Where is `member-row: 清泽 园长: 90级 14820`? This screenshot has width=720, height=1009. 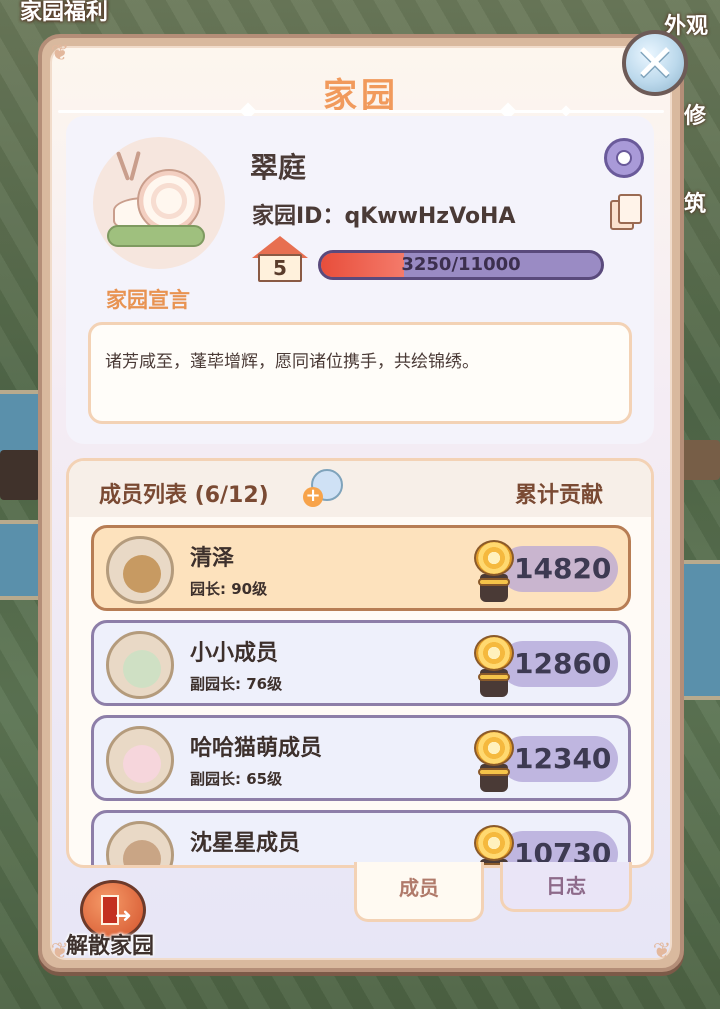 member-row: 清泽 园长: 90级 14820 is located at coordinates (361, 568).